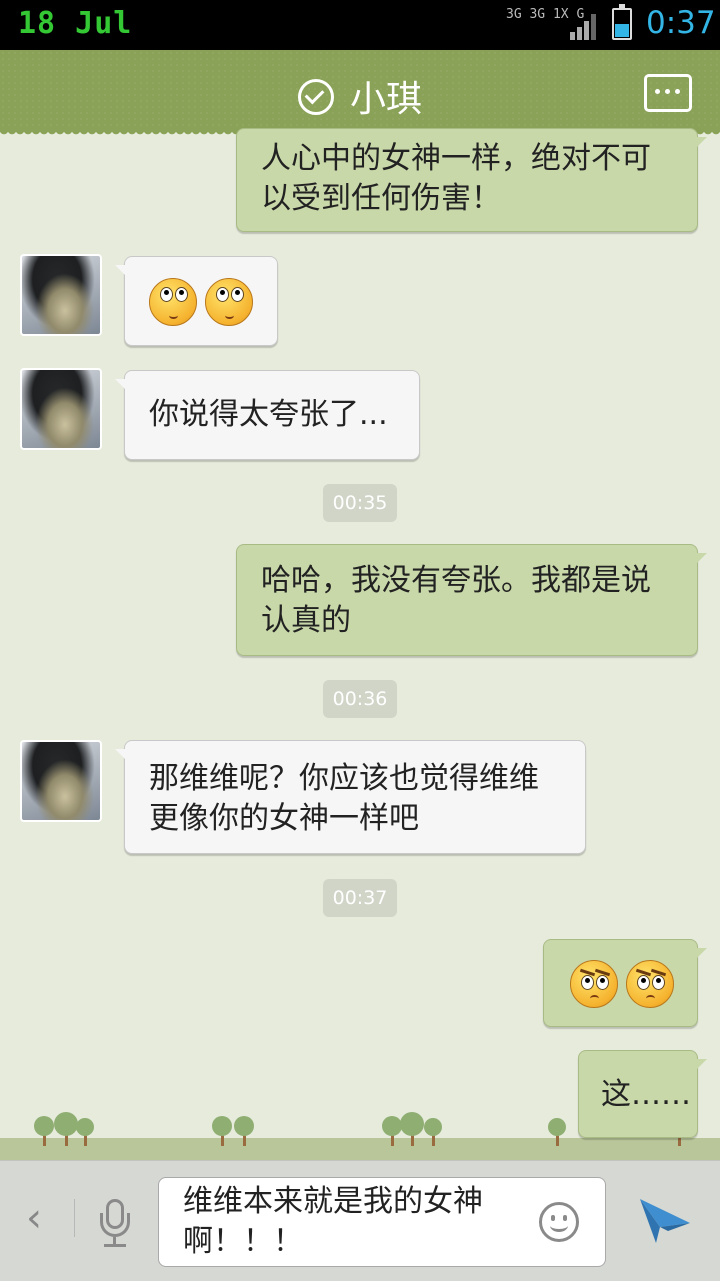 This screenshot has width=720, height=1281. I want to click on message-input: 维维本来就是我的女神啊！！！, so click(382, 1222).